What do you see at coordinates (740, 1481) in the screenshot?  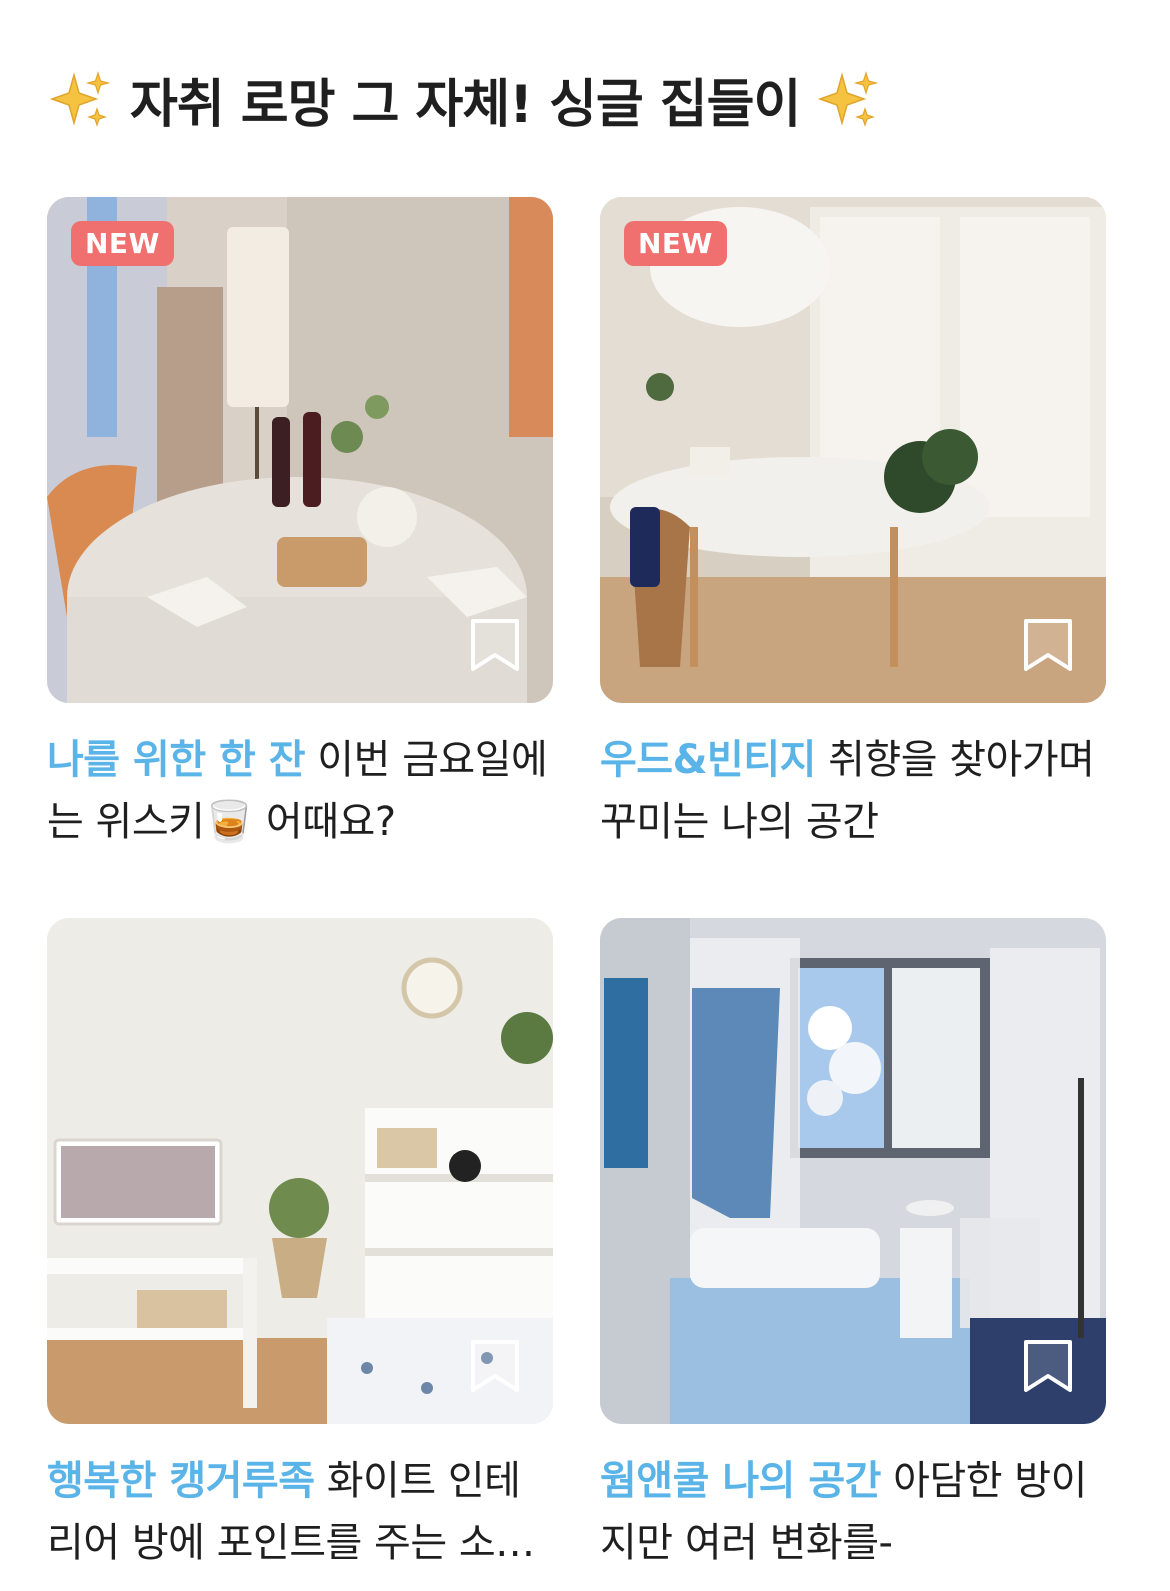 I see `card-tag: 웜앤쿨 나의 공간` at bounding box center [740, 1481].